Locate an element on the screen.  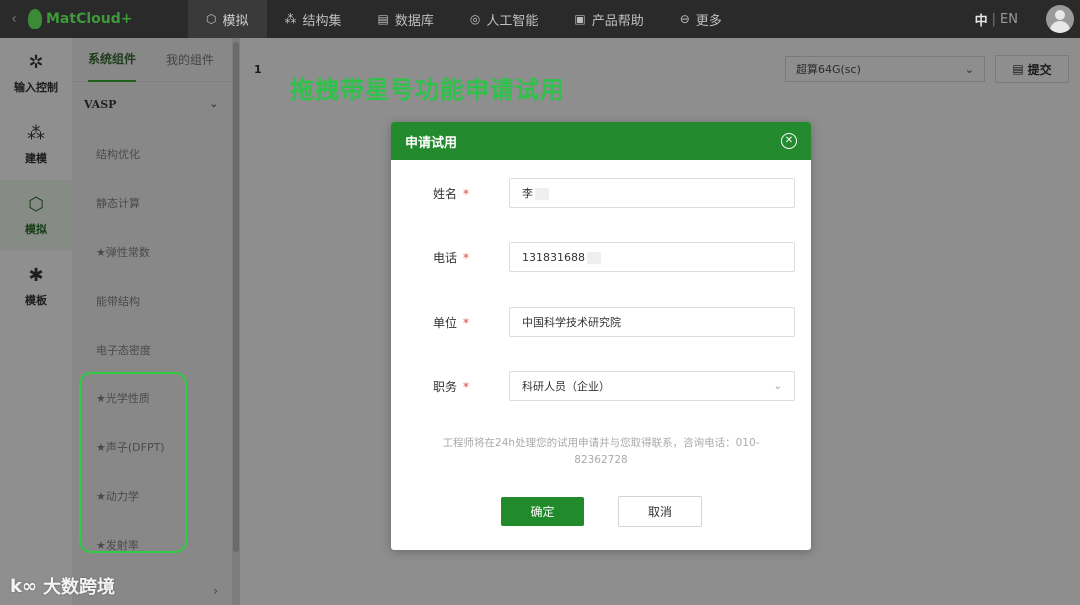
field-label: 姓名 * is located at coordinates (451, 193).